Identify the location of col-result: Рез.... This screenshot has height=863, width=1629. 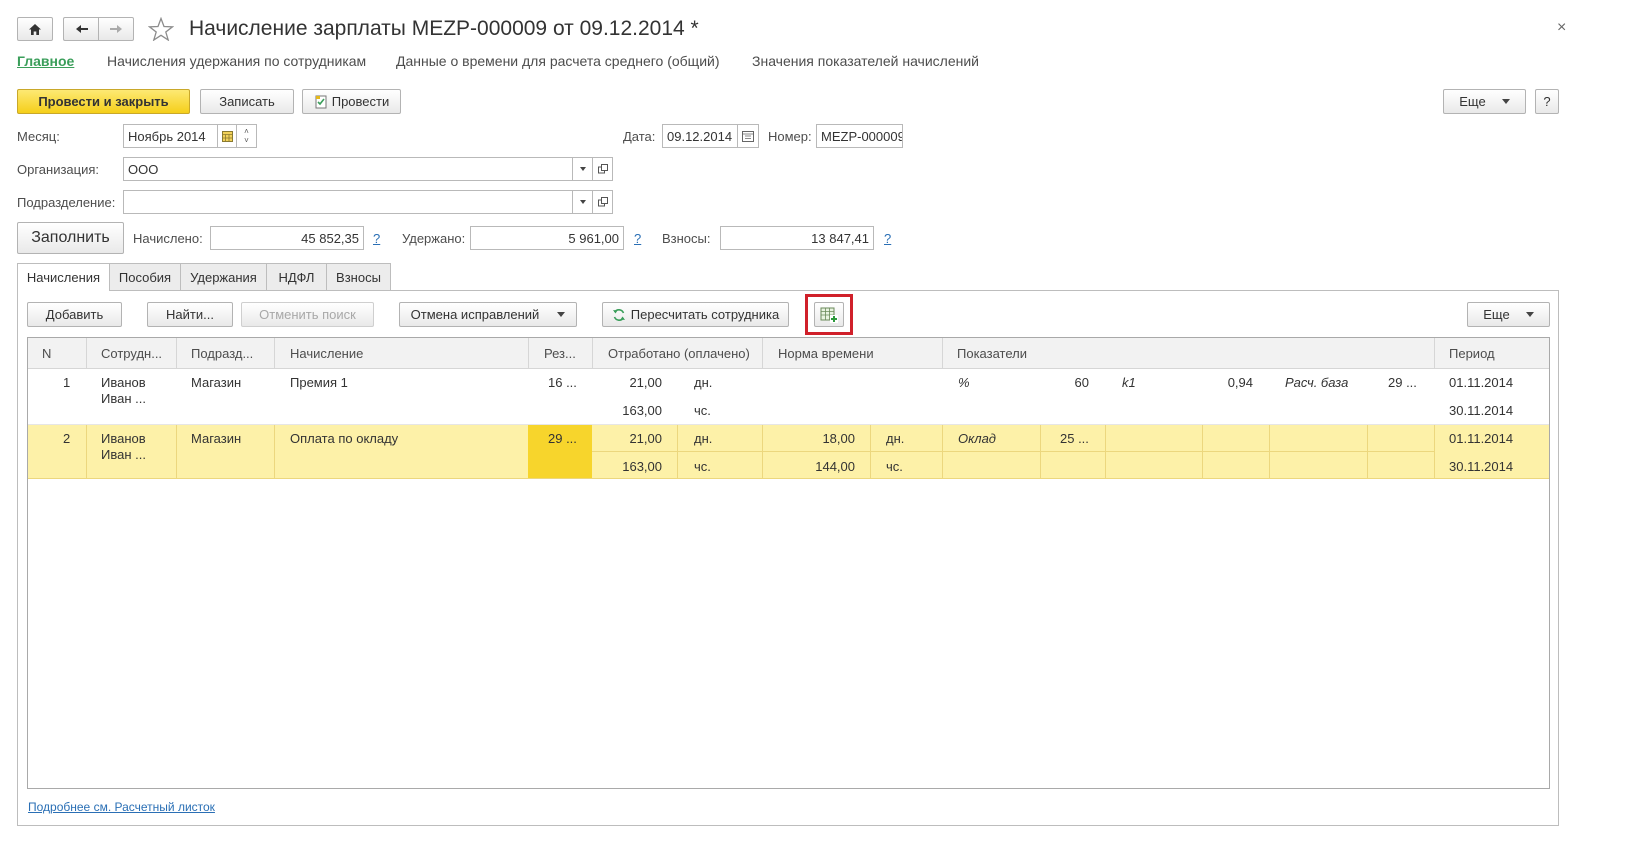
(560, 353).